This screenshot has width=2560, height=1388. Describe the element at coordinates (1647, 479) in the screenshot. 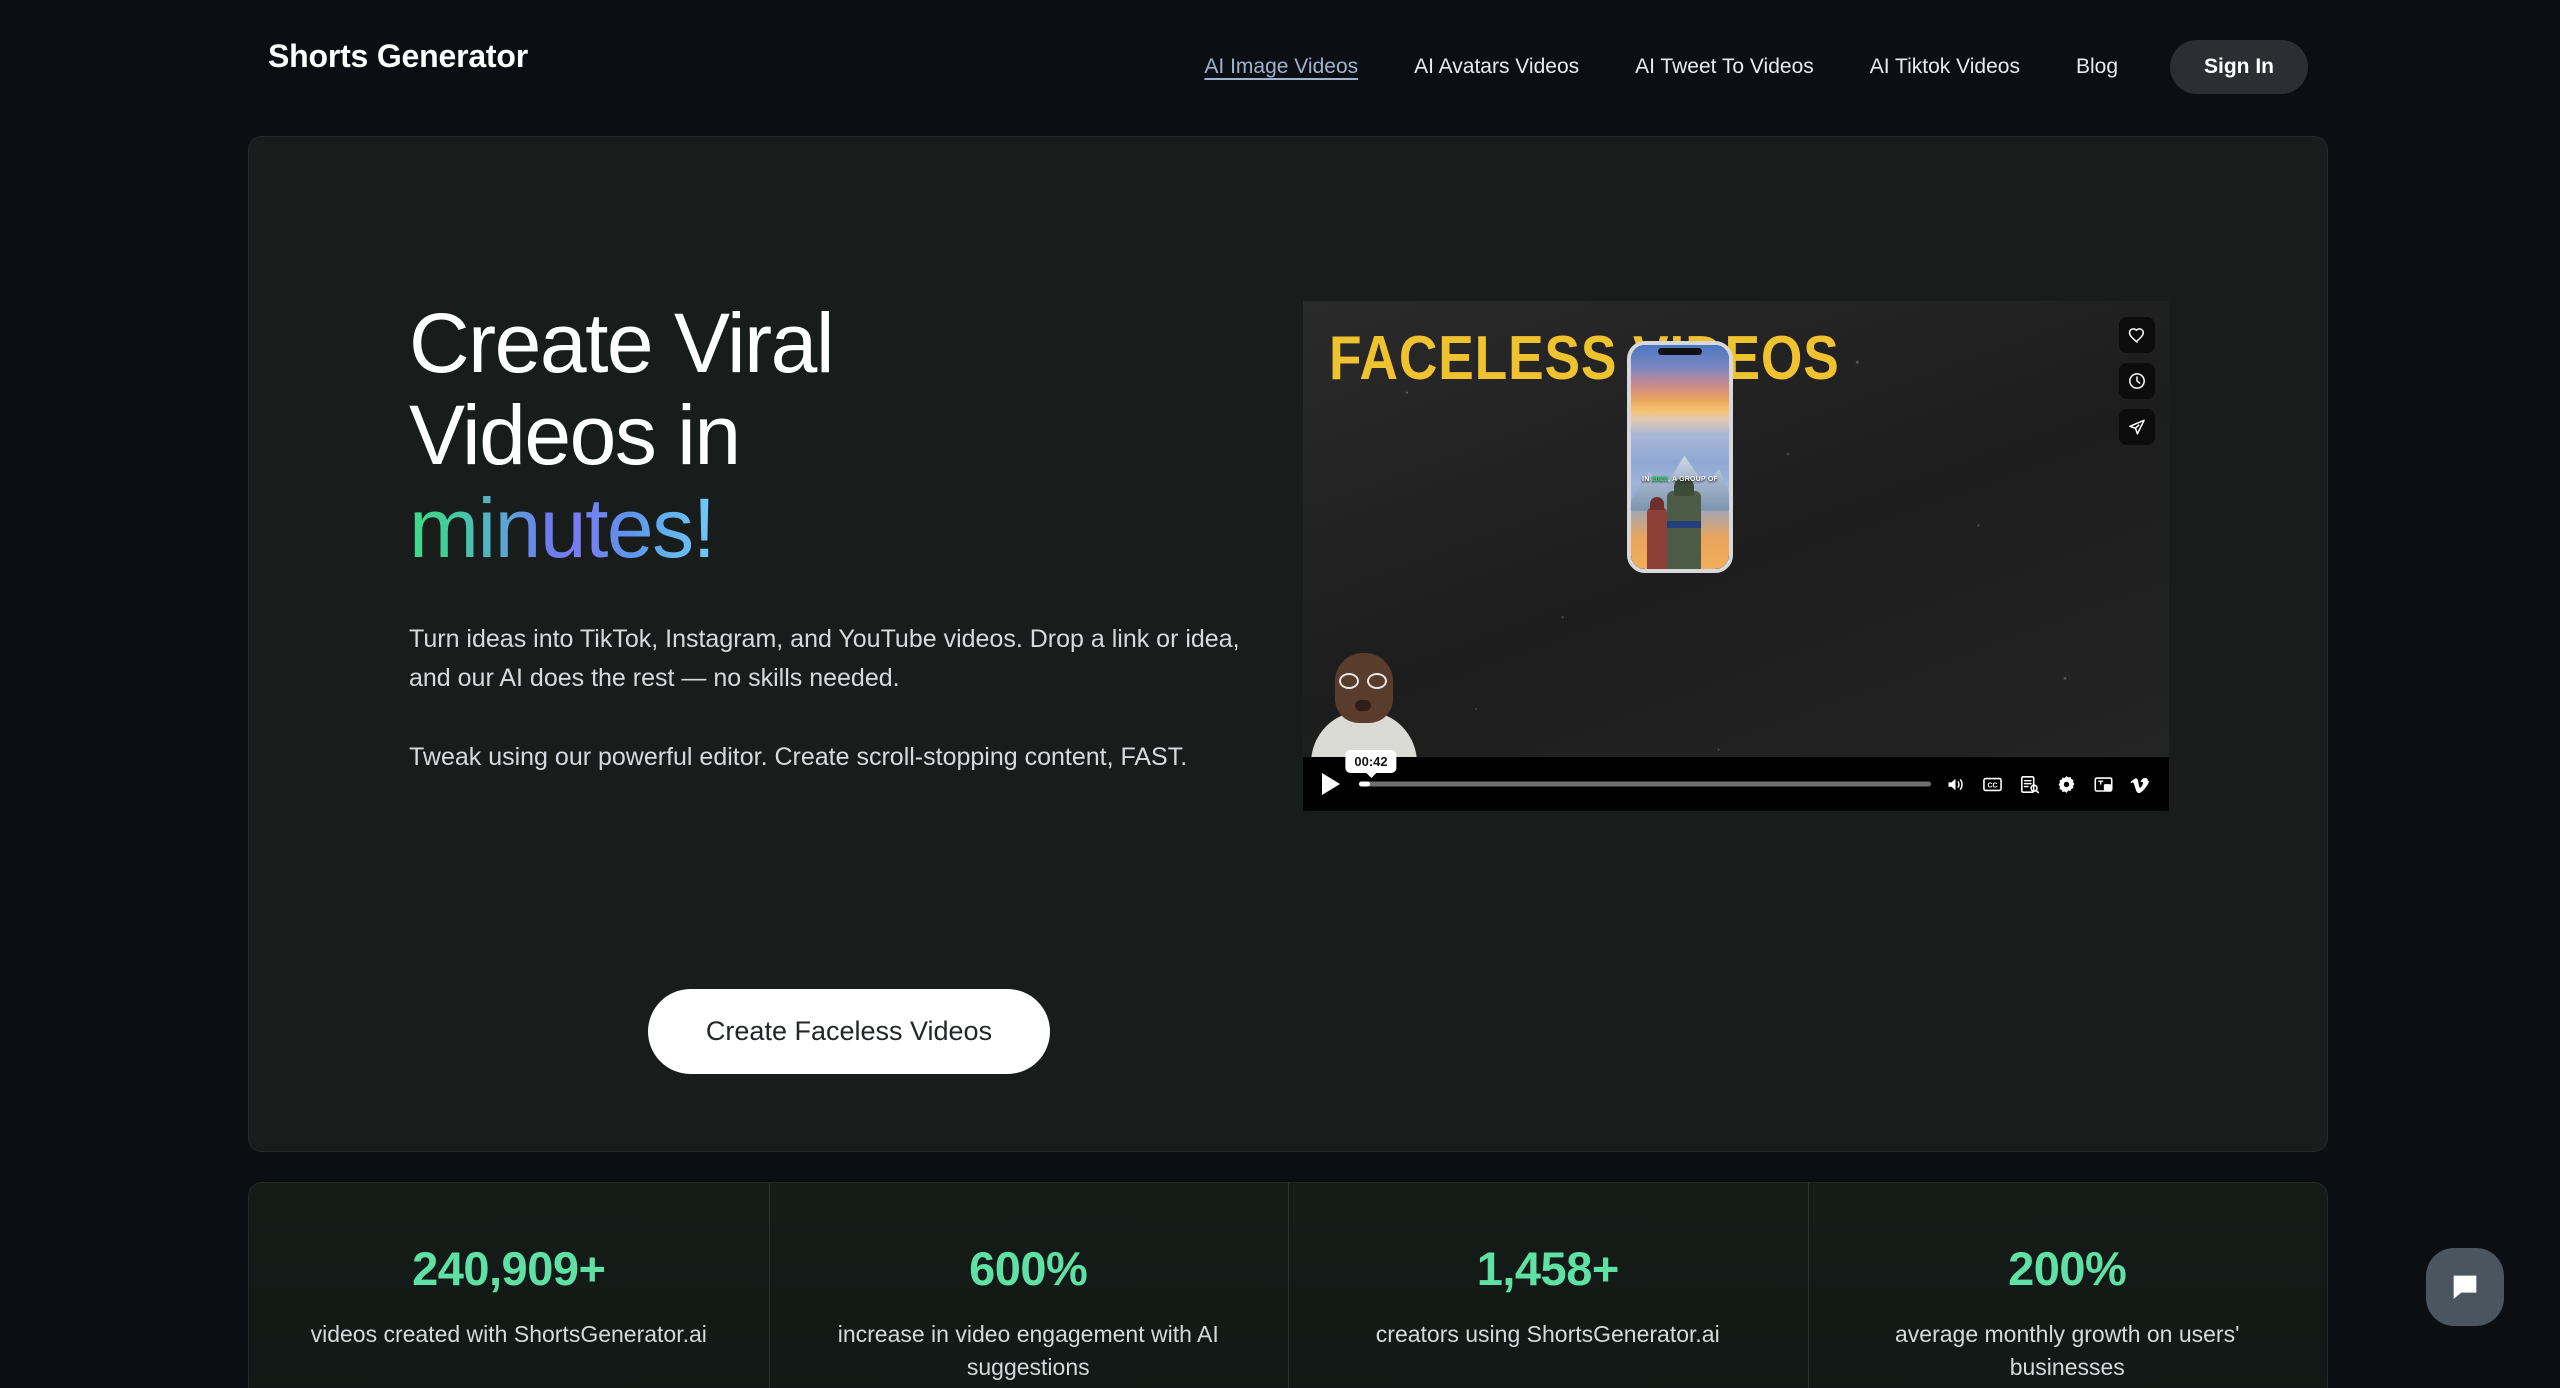

I see `caption-prefix: IN` at that location.